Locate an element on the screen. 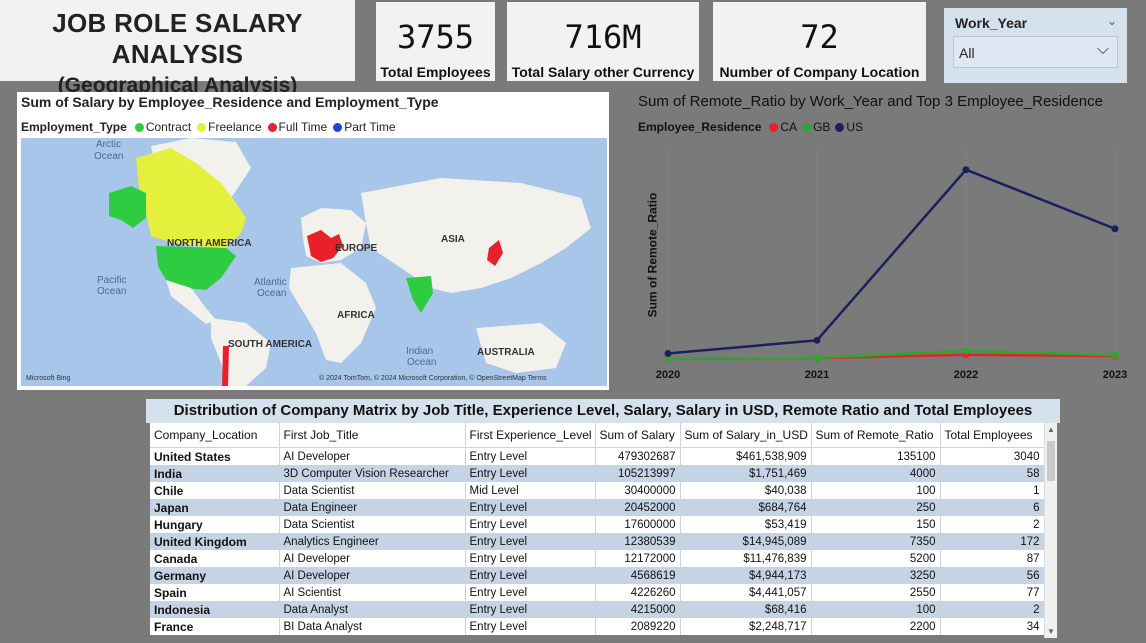 The image size is (1146, 643). table-cell: 5200 is located at coordinates (876, 558).